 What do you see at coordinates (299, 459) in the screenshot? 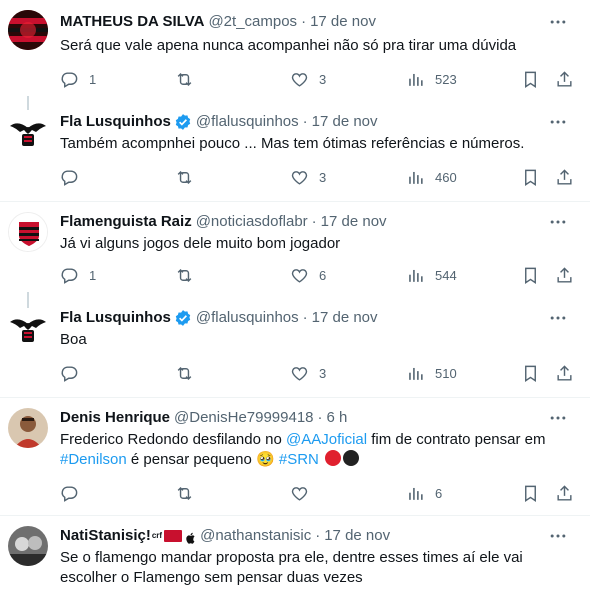
I see `hashtag-link: #SRN` at bounding box center [299, 459].